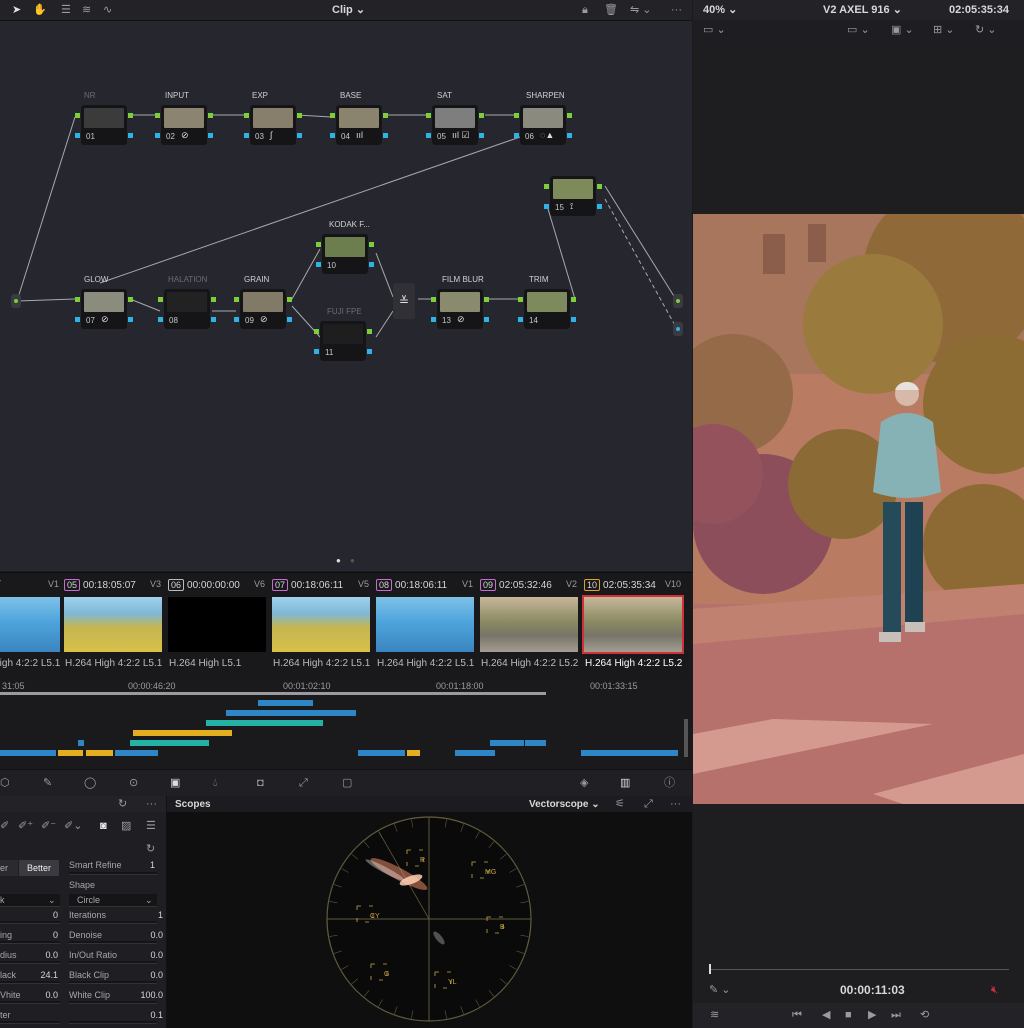  Describe the element at coordinates (634, 626) in the screenshot. I see `clip-thumbnail-item: 10 02:05:35:34 V10 H.264 High 4:2:2 L5.2` at that location.